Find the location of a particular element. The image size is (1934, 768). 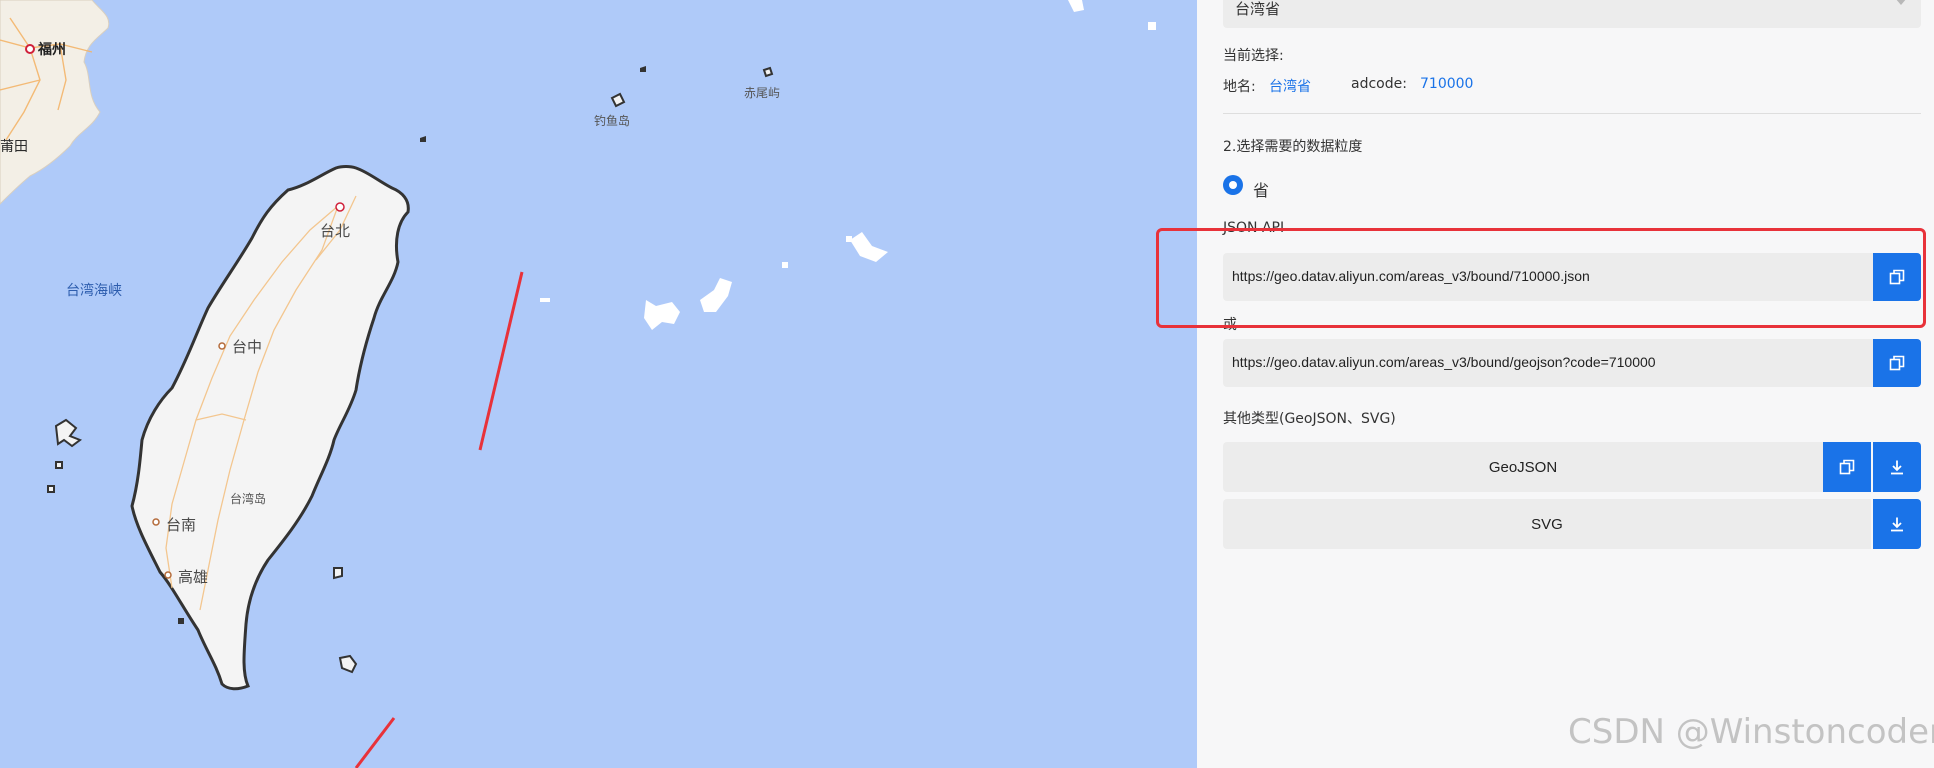

other-types-label: 其他类型(GeoJSON、SVG) is located at coordinates (1309, 419).